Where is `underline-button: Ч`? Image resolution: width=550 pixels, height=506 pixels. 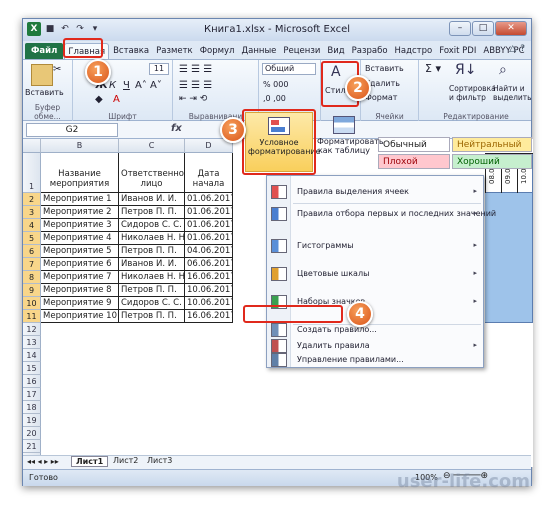
underline-button: Ч is located at coordinates (126, 85).